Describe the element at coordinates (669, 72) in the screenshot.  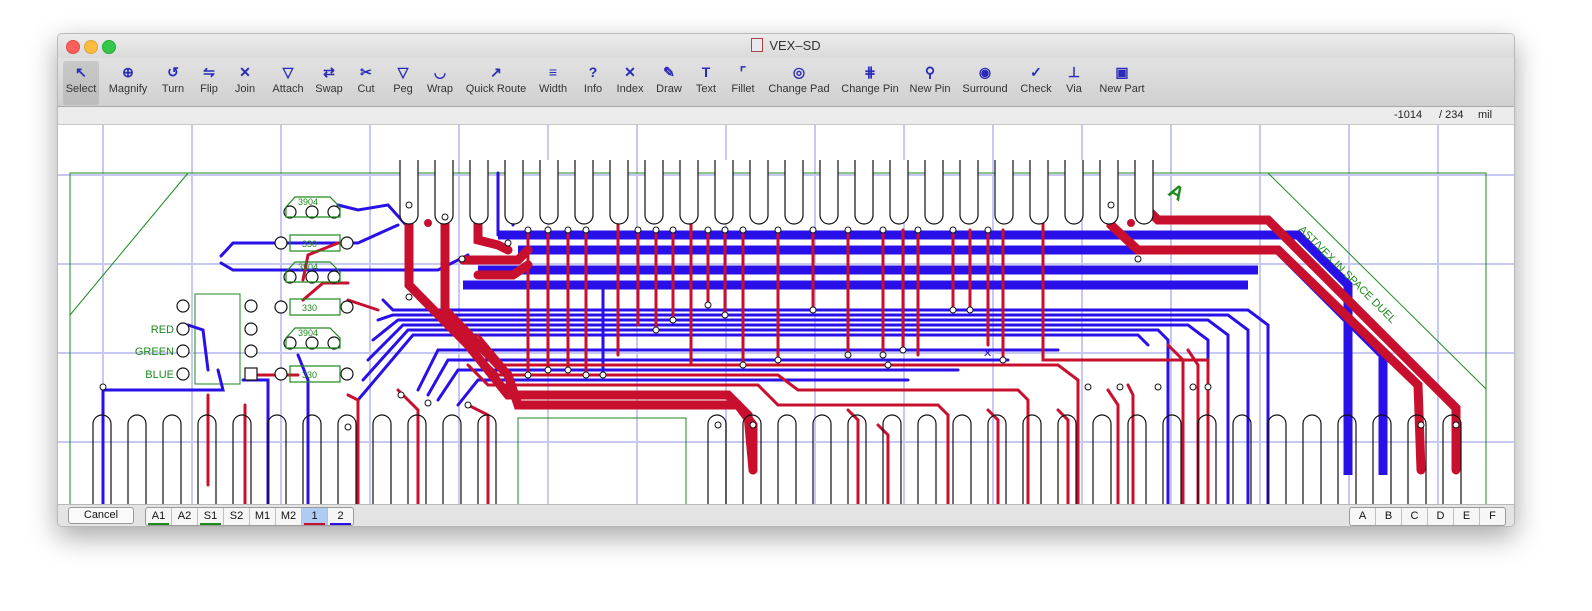
I see `draw-icon: ✎` at that location.